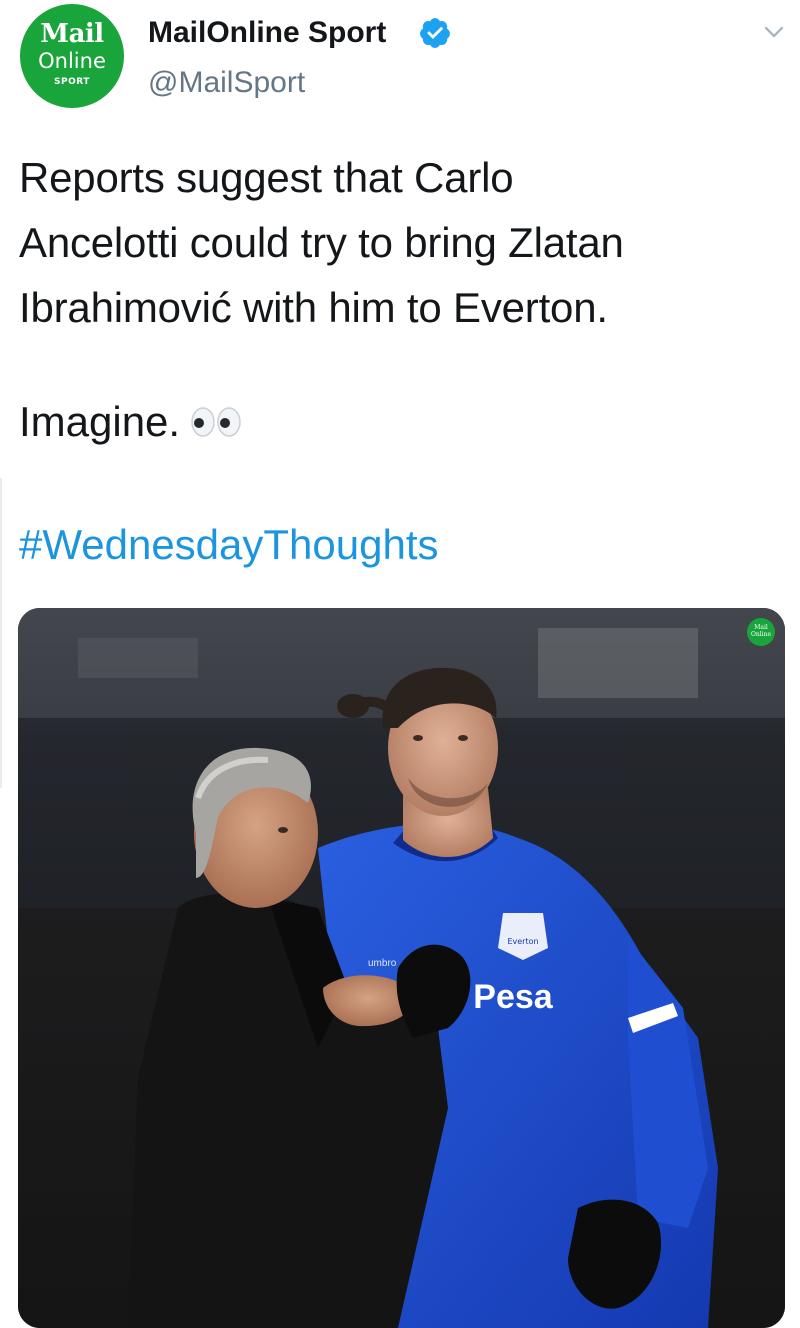 The width and height of the screenshot is (800, 1328). Describe the element at coordinates (229, 545) in the screenshot. I see `hashtag-link: #WednesdayThoughts` at that location.